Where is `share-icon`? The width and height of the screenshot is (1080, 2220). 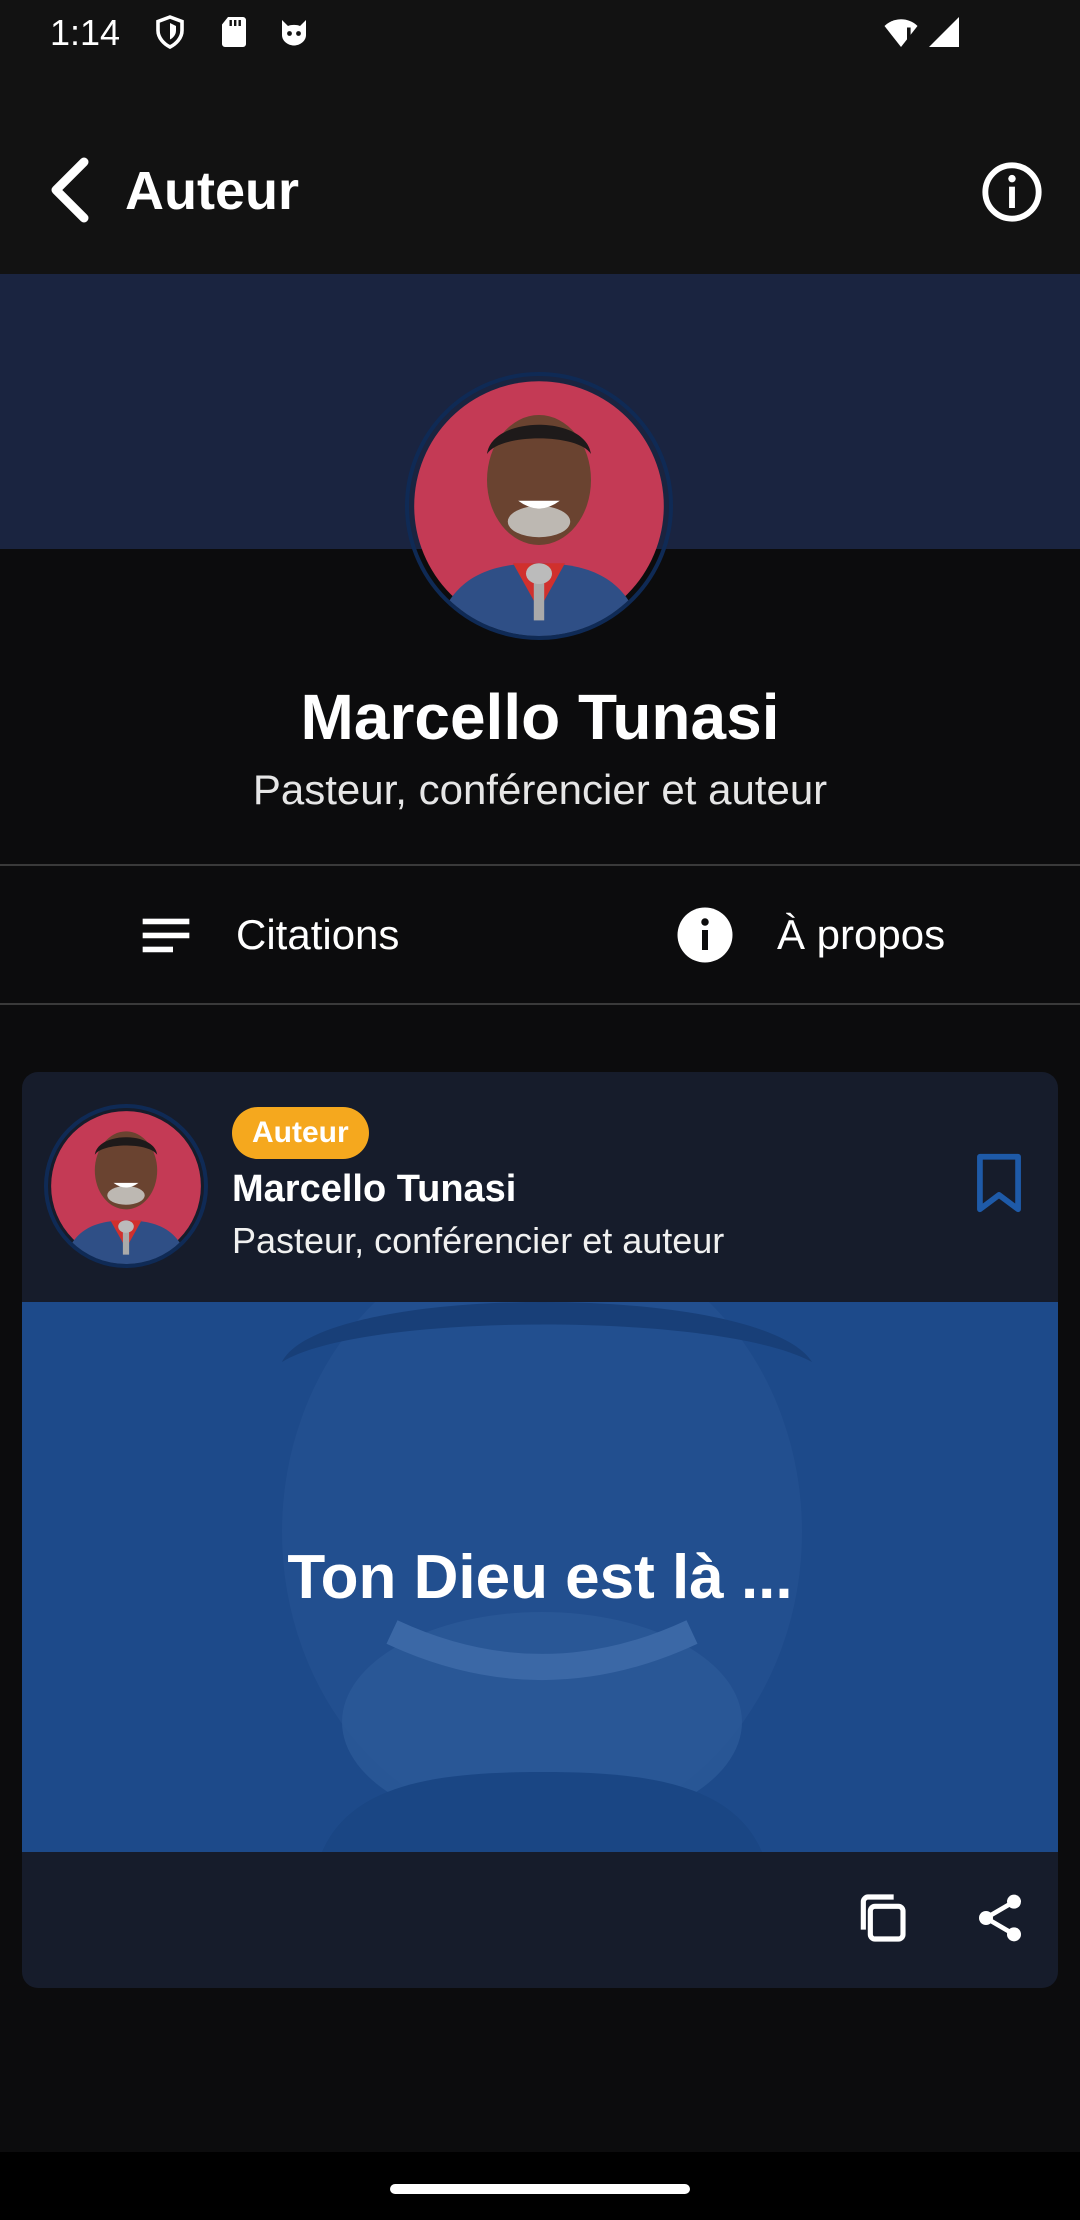 share-icon is located at coordinates (1000, 1918).